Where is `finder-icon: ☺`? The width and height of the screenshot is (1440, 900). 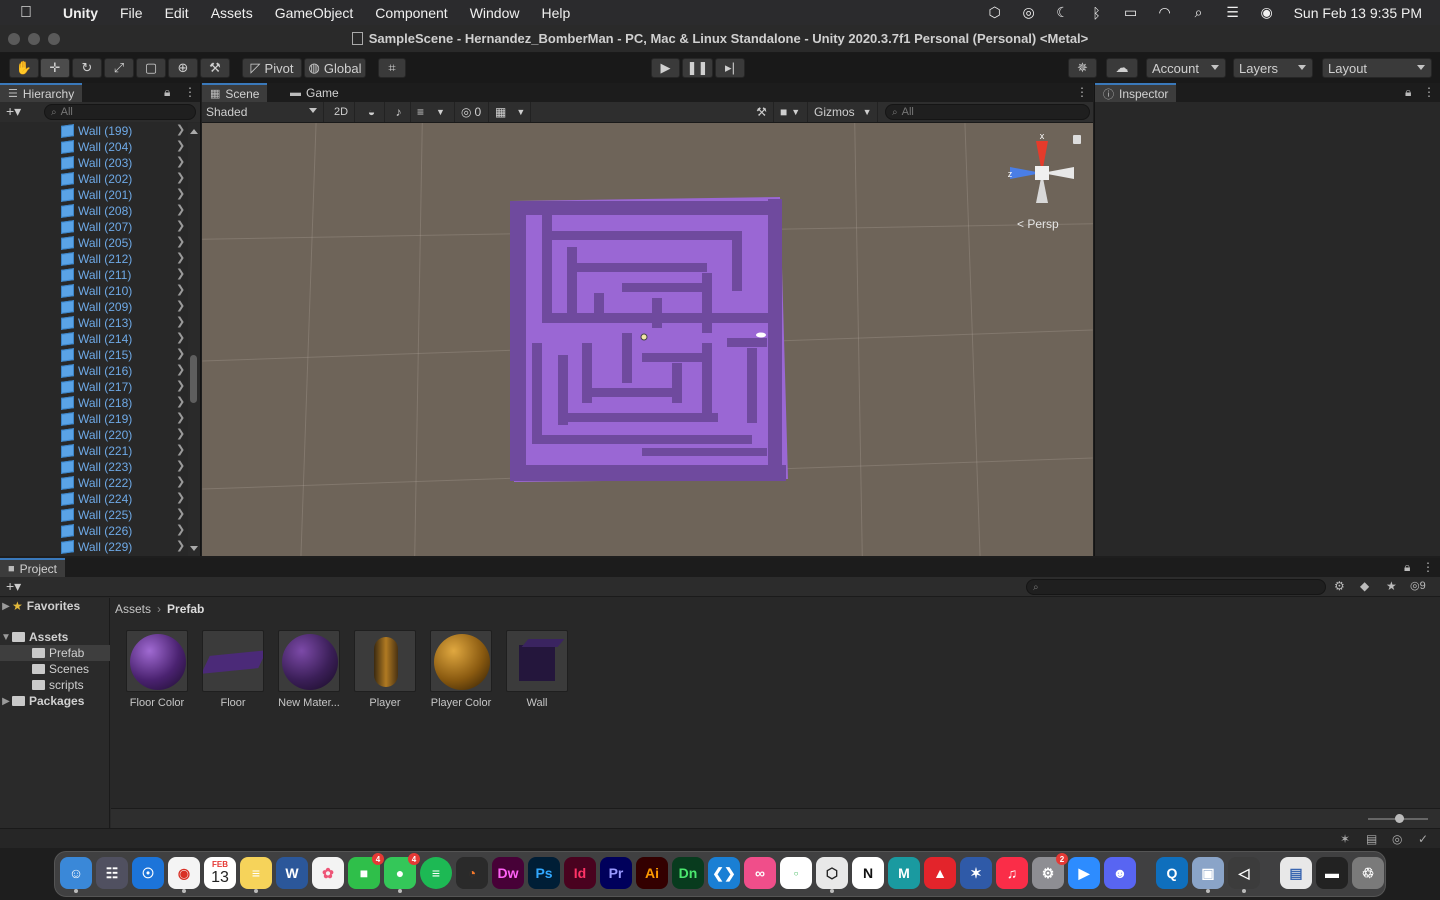
finder-icon: ☺ is located at coordinates (76, 875).